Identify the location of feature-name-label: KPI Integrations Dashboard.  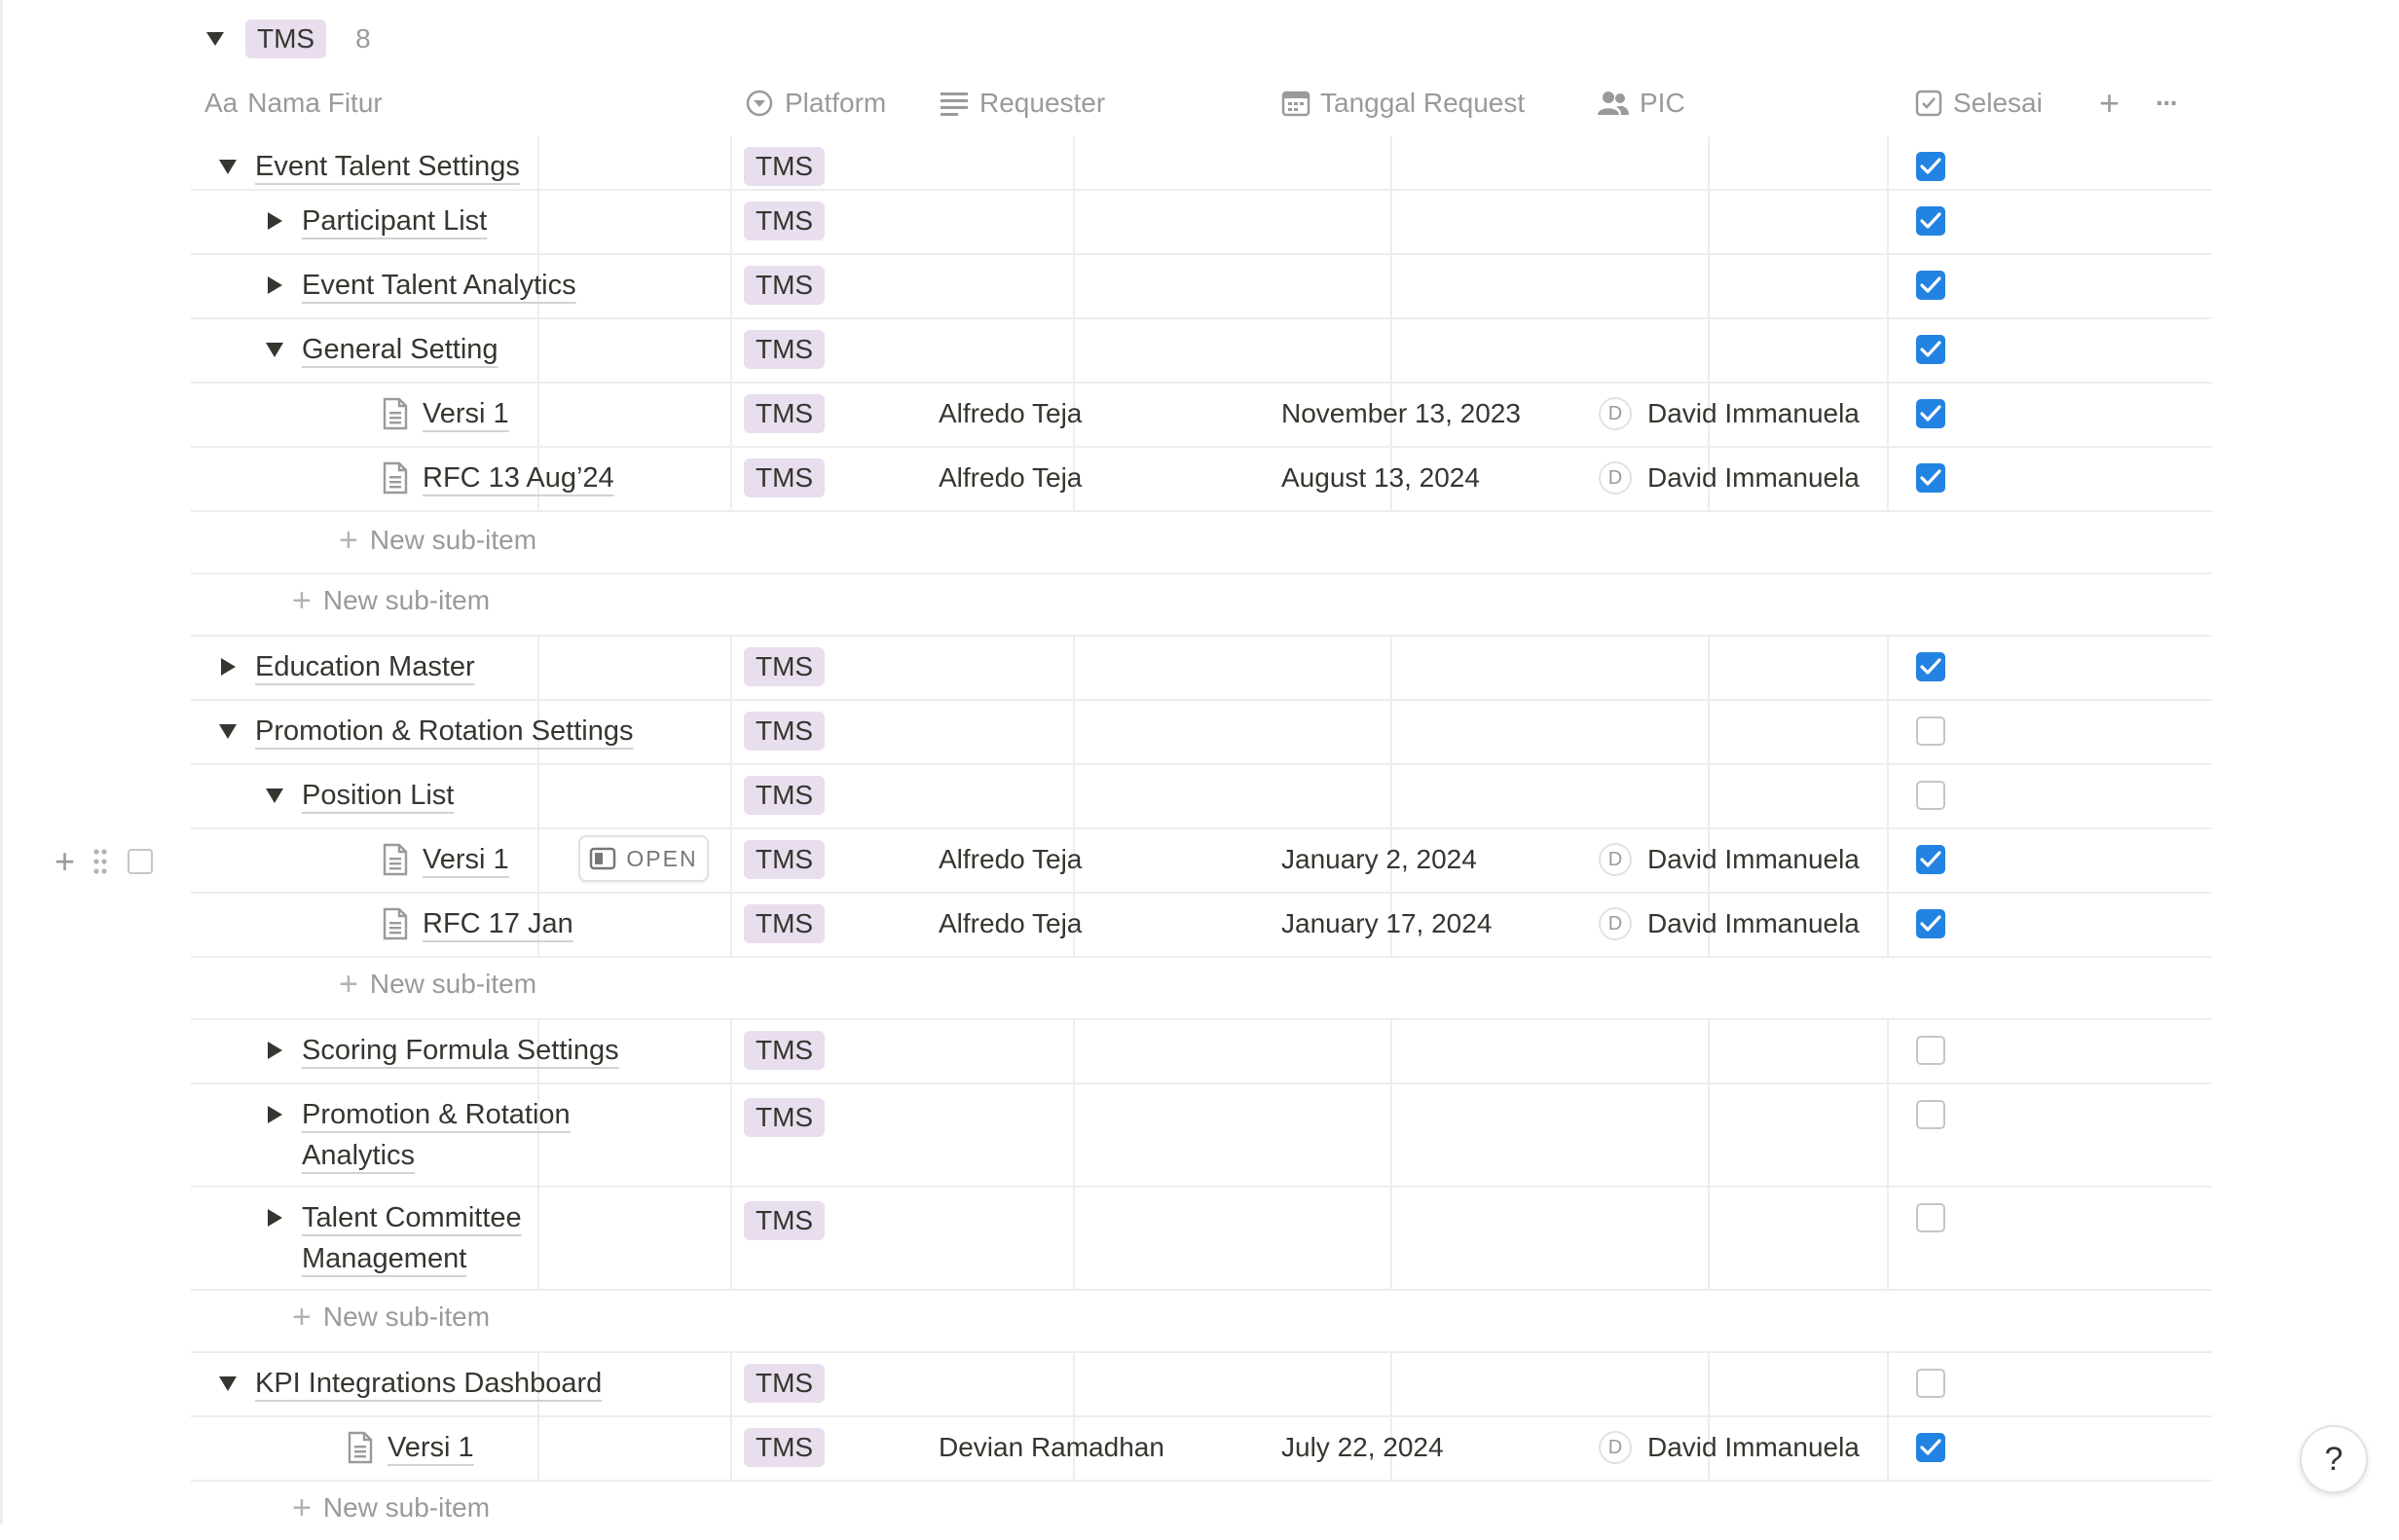
(428, 1383).